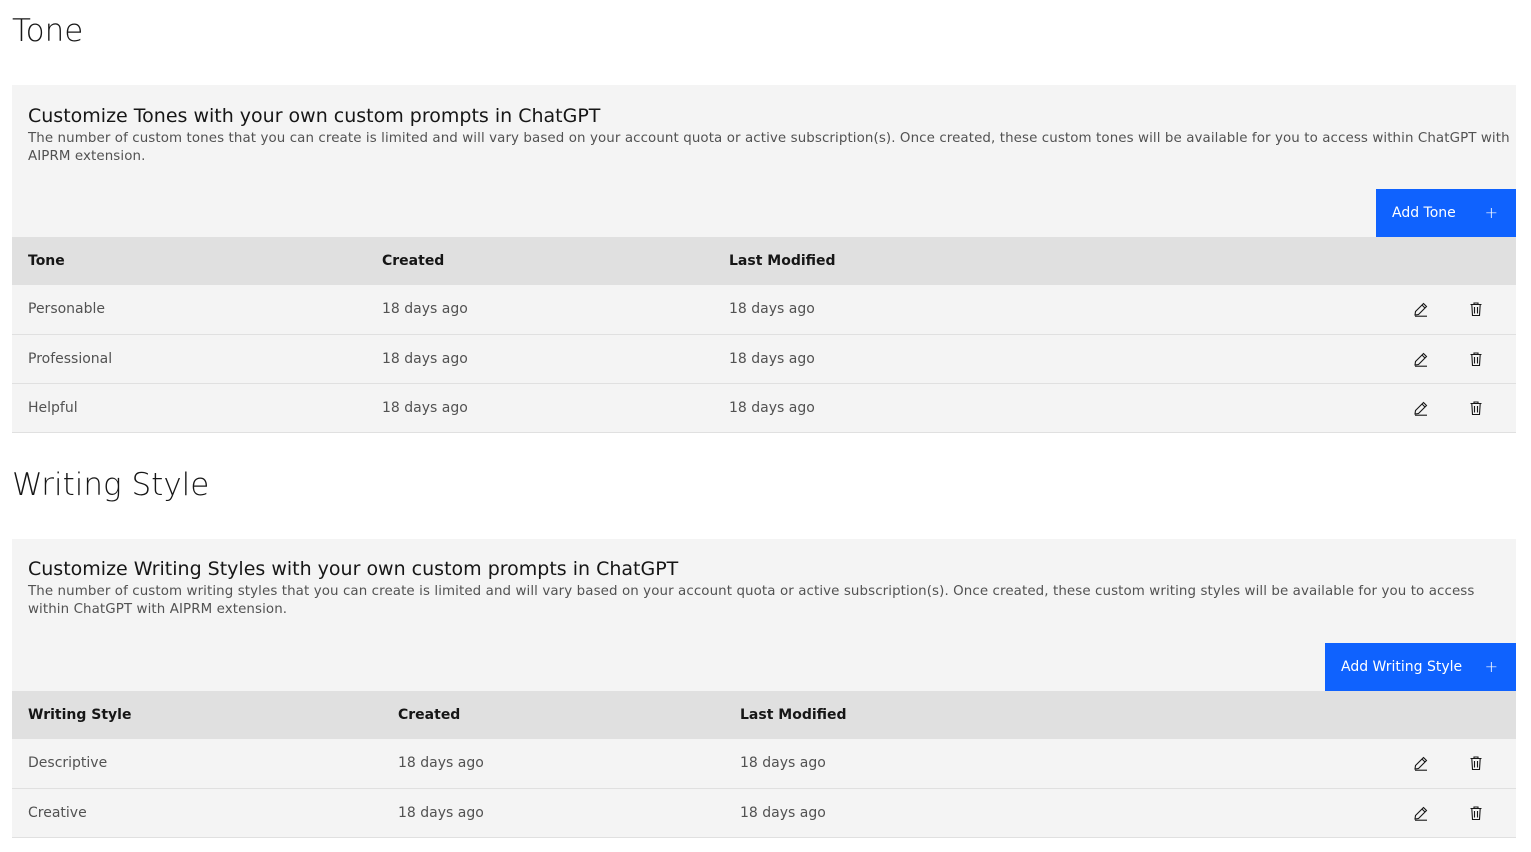 Image resolution: width=1531 pixels, height=852 pixels. I want to click on tone-table-header-row: Tone Created Last Modified, so click(764, 261).